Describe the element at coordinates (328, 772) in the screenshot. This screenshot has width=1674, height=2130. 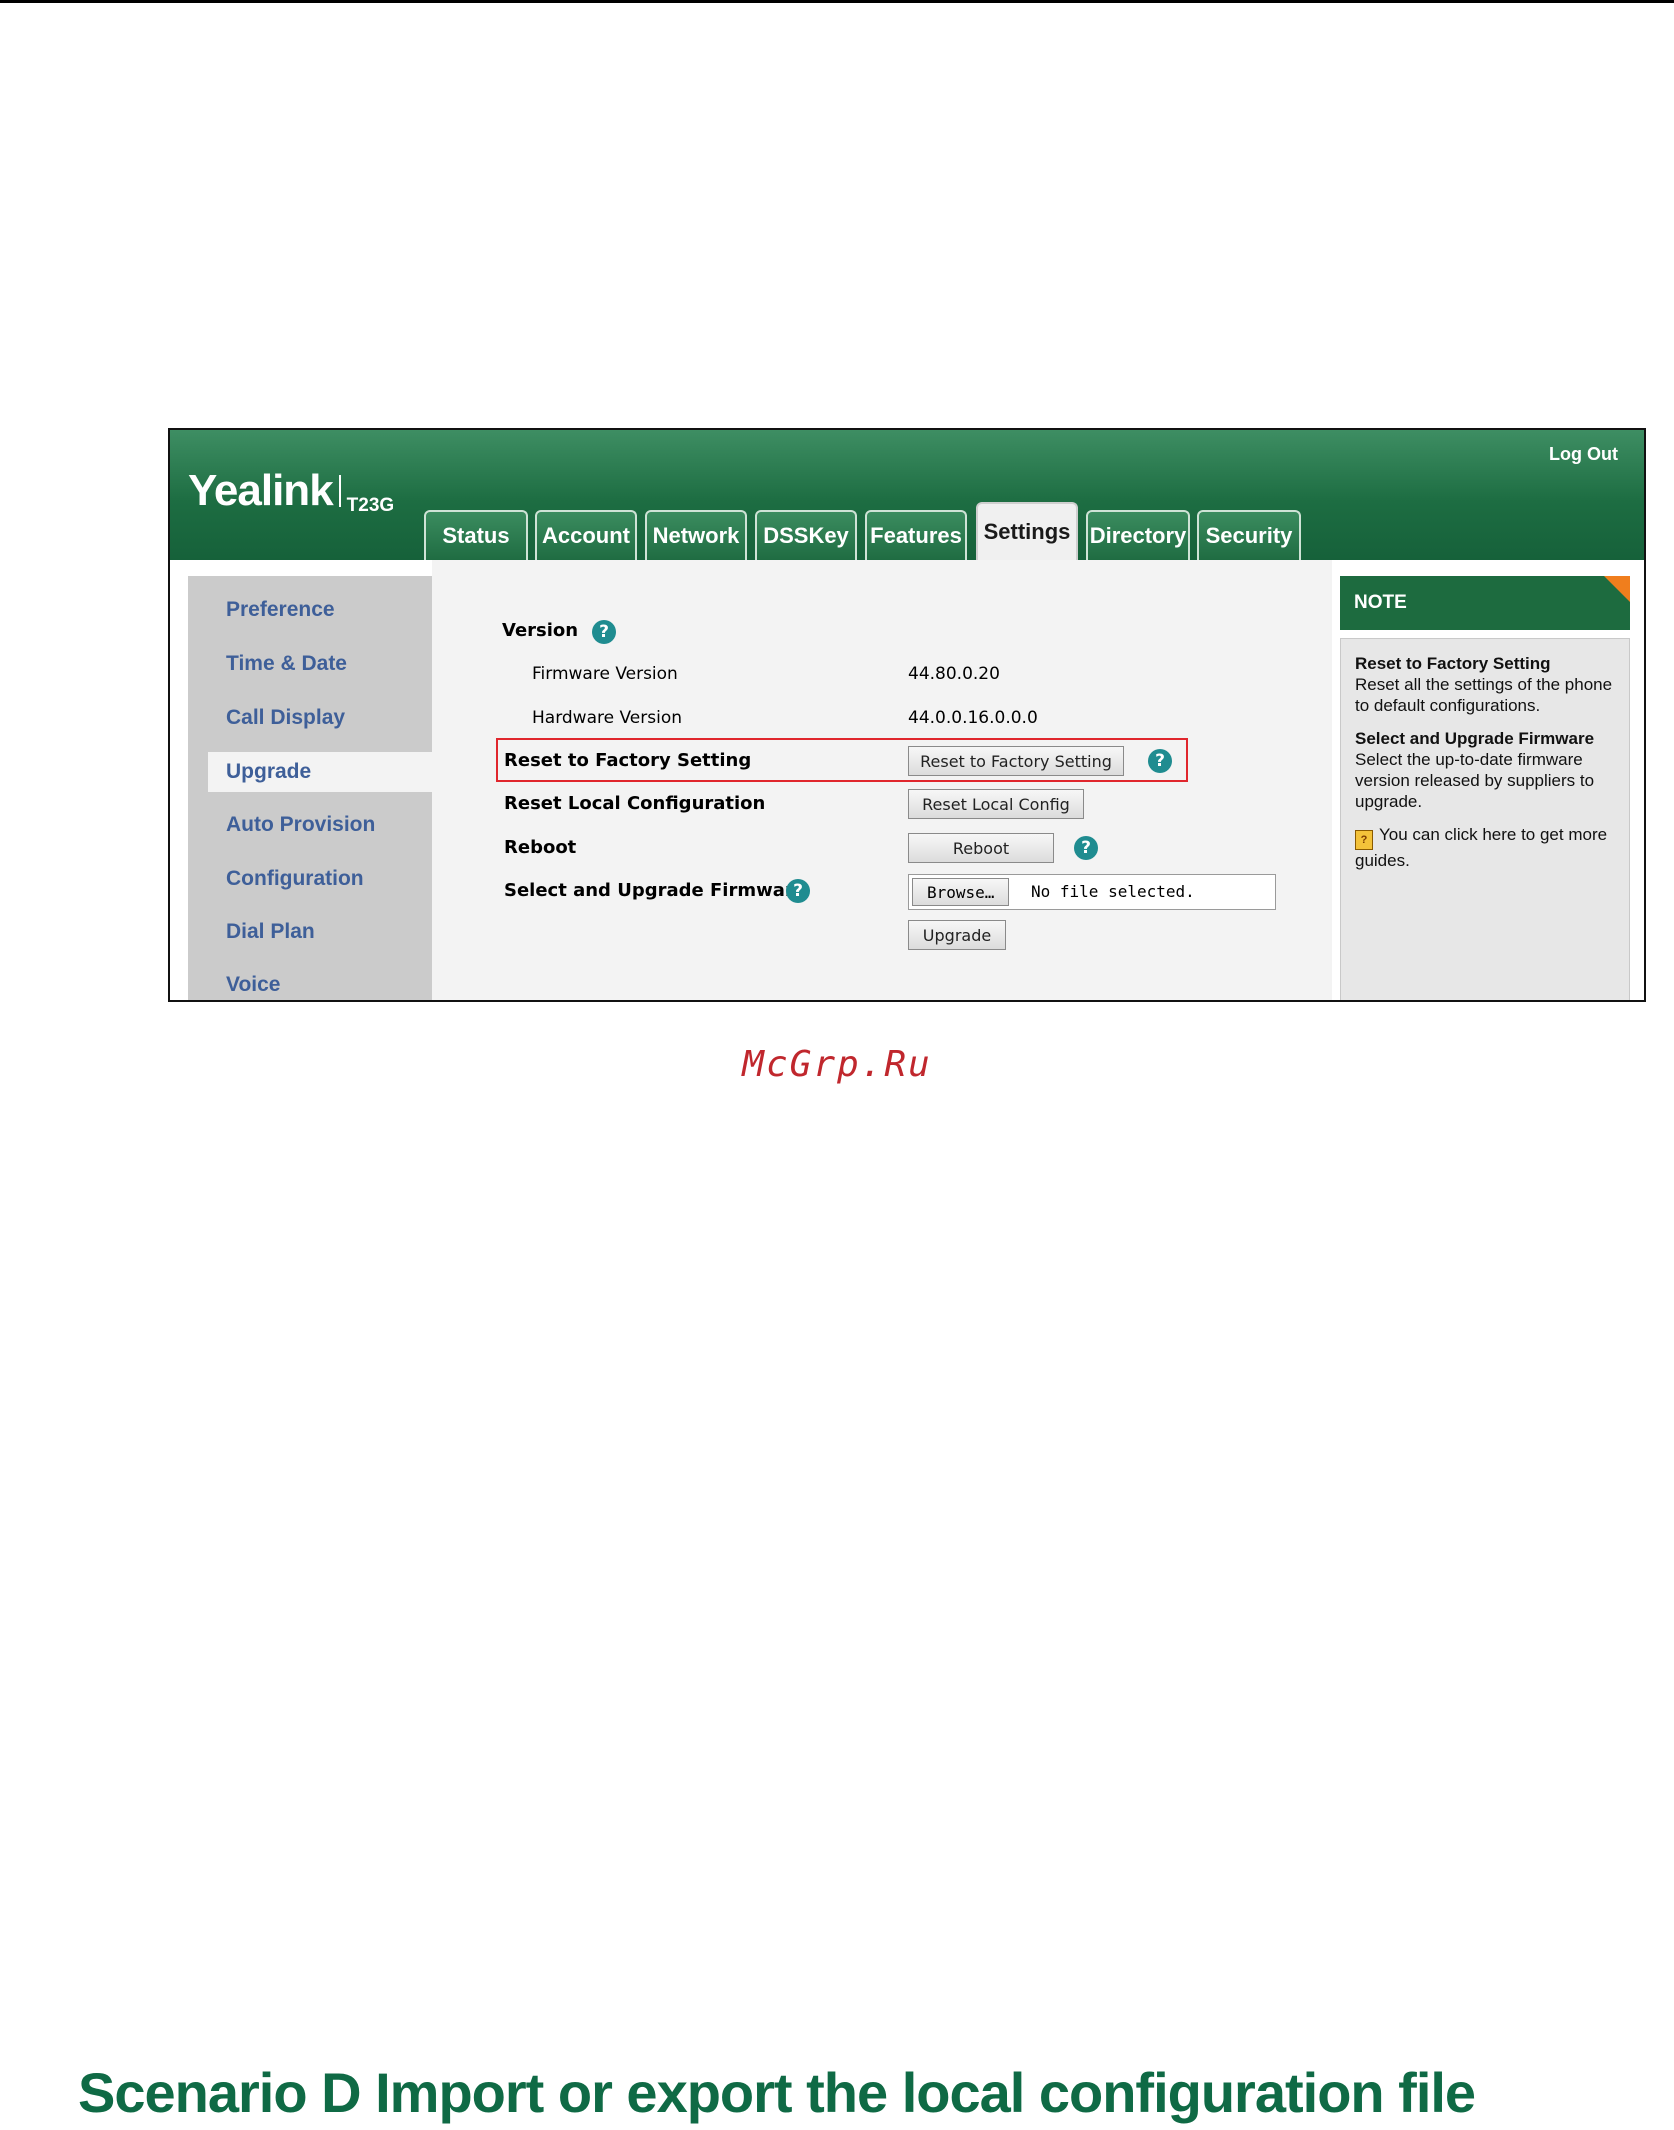
I see `sidebar-item-upgrade: Upgrade` at that location.